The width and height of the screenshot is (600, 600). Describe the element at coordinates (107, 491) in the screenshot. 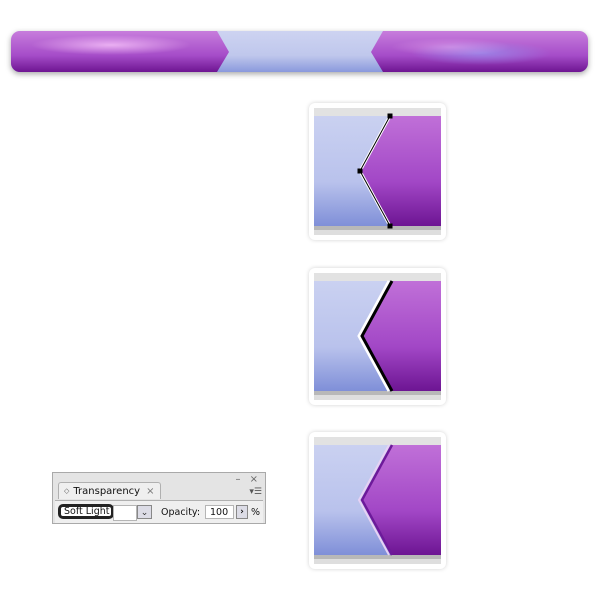

I see `tab-label: Transparency` at that location.